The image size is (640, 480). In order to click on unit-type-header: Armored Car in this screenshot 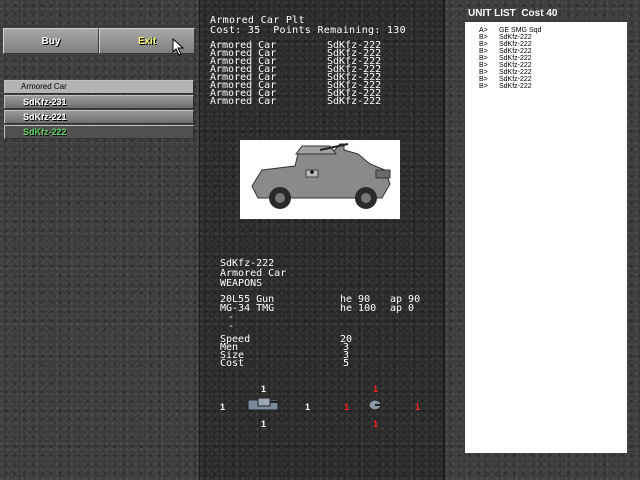, I will do `click(99, 87)`.